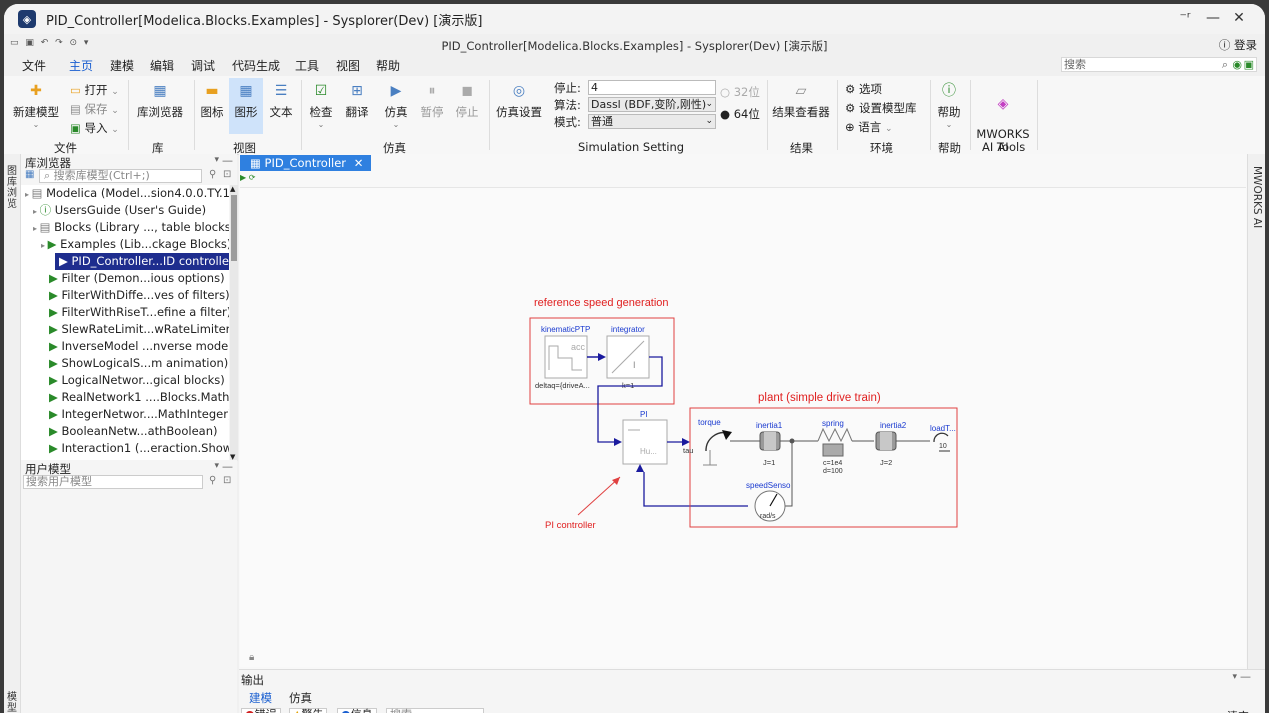 This screenshot has height=713, width=1269. What do you see at coordinates (432, 112) in the screenshot?
I see `pause-label: 暂停` at bounding box center [432, 112].